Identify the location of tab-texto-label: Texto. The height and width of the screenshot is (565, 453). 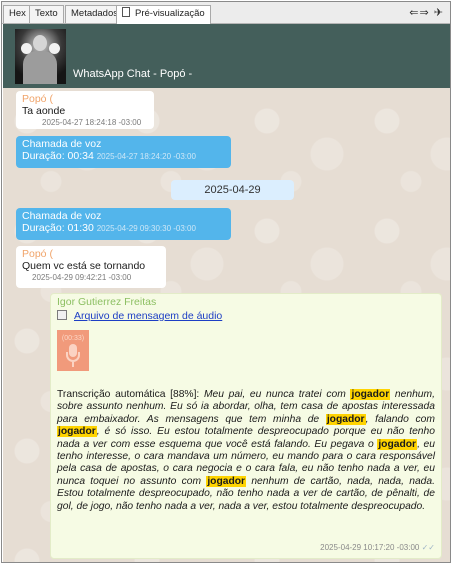
(46, 13).